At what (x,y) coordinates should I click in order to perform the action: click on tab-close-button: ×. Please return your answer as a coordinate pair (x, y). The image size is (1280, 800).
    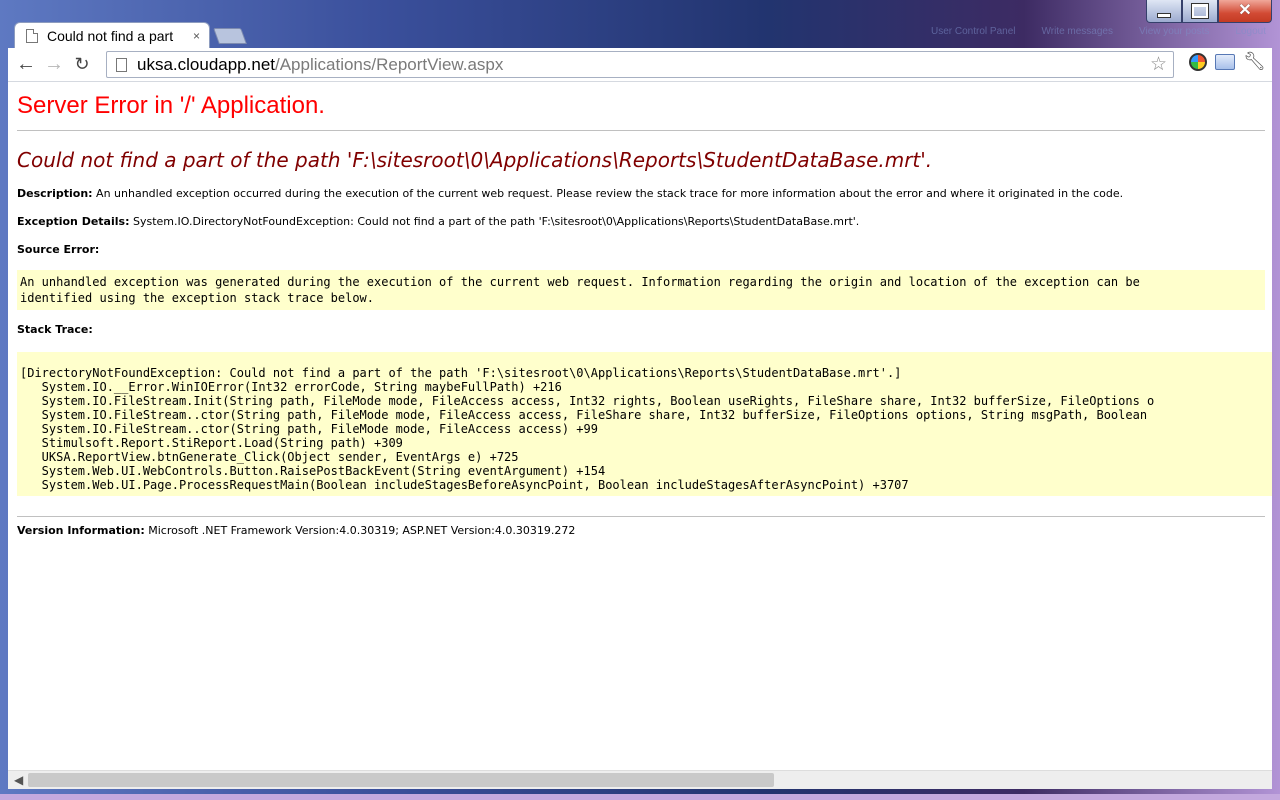
    Looking at the image, I should click on (196, 36).